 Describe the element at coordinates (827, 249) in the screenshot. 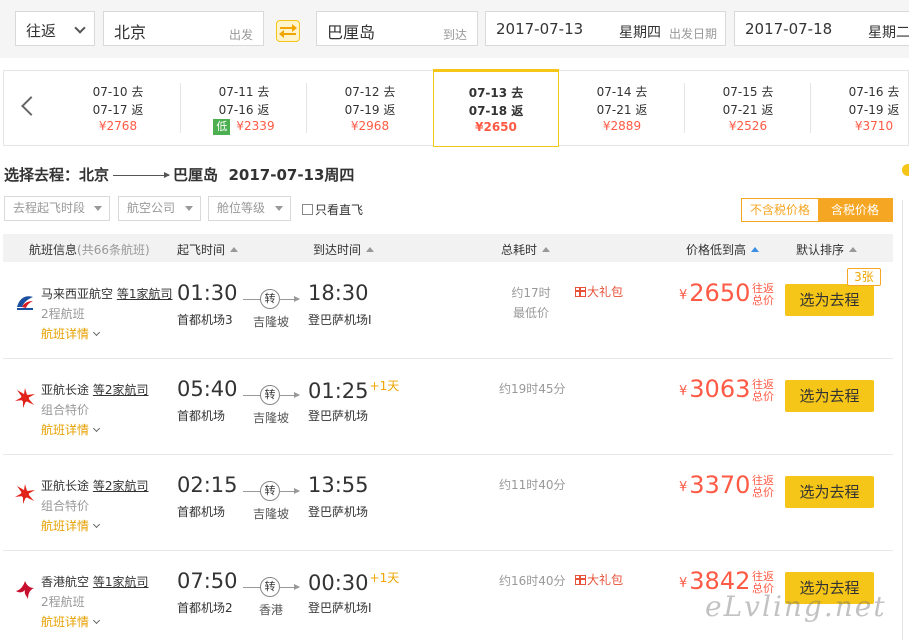

I see `sort-default: 默认排序` at that location.